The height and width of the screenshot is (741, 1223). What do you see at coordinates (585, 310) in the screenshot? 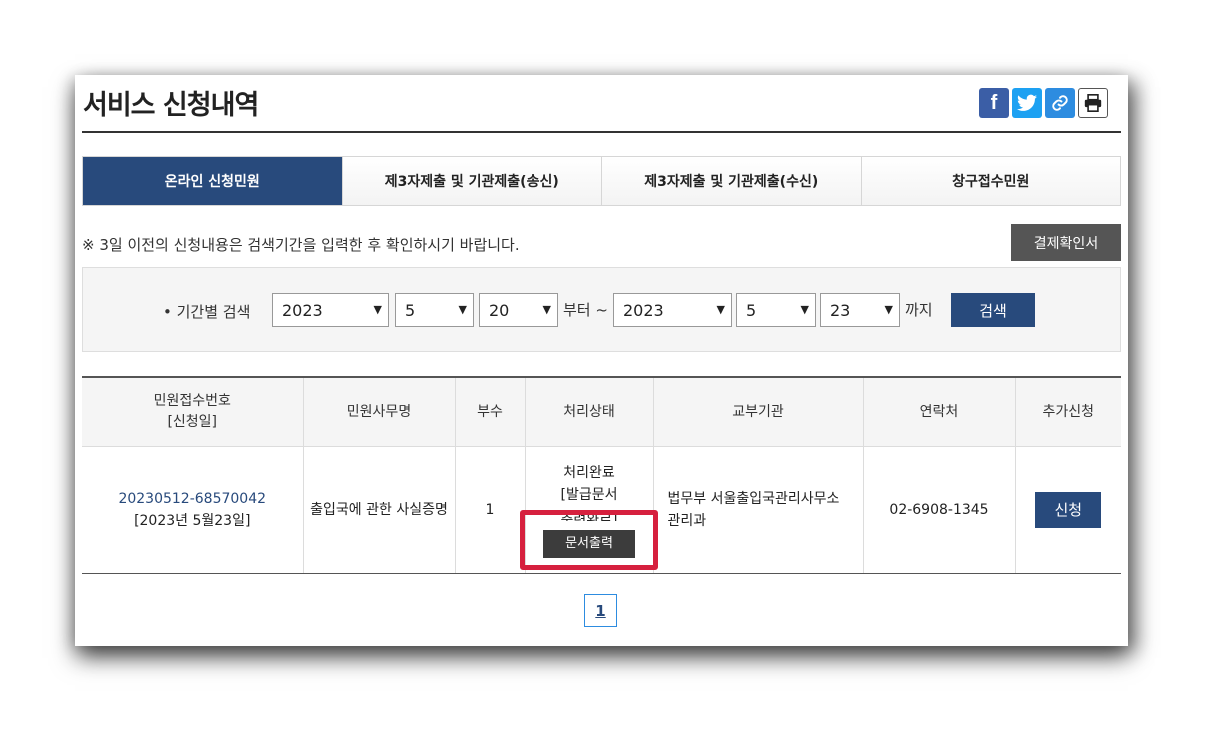
I see `from-text: 부터 ~` at bounding box center [585, 310].